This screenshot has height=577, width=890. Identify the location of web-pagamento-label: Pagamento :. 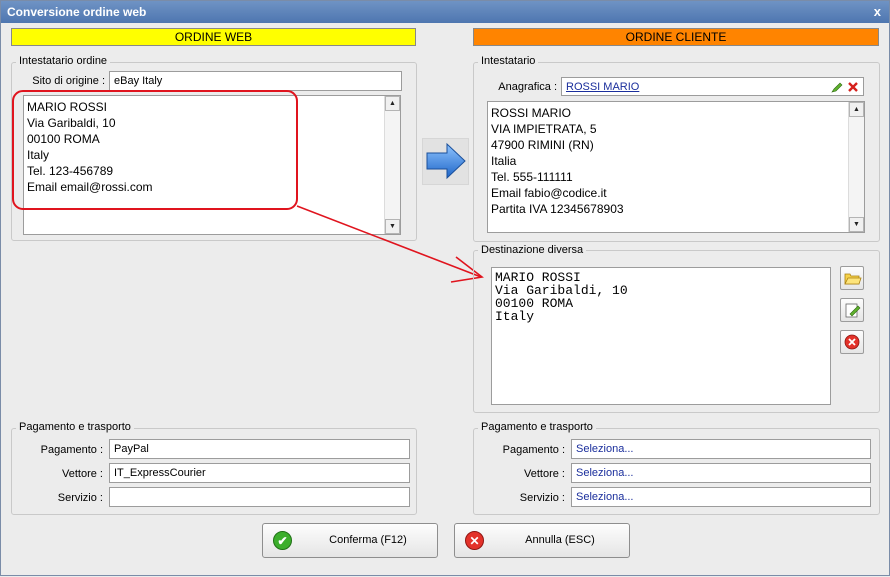
(71, 450).